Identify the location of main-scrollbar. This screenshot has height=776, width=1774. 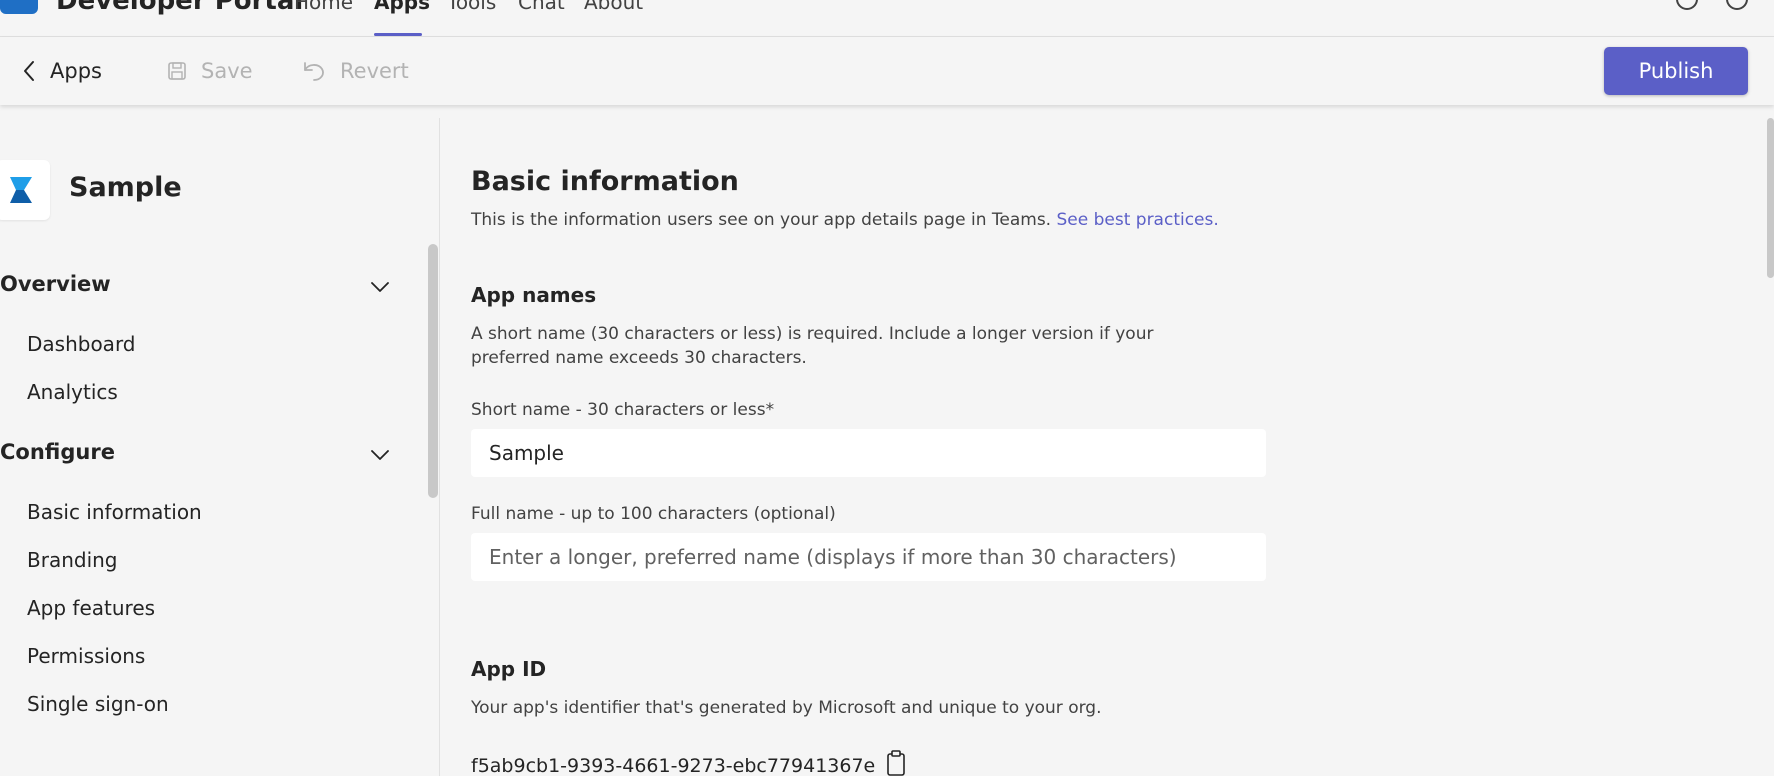
(1770, 198).